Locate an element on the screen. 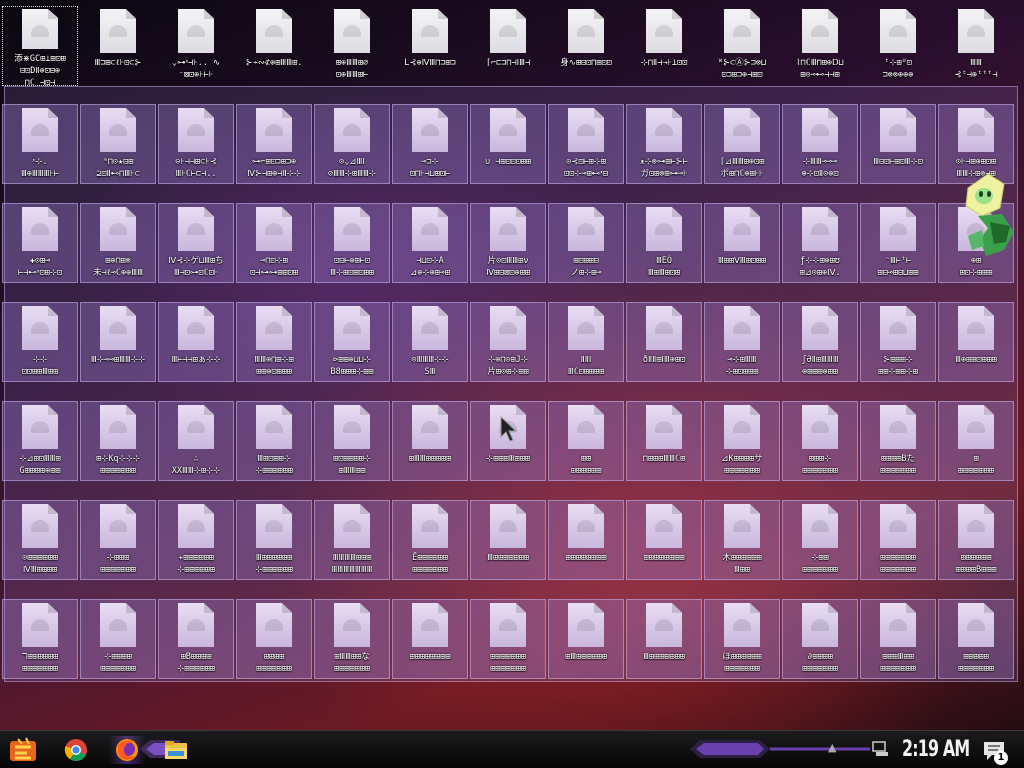  desktop-file-icon: ⊕⊞ ⊞⊡⊹⊞⊞⊞ is located at coordinates (976, 243).